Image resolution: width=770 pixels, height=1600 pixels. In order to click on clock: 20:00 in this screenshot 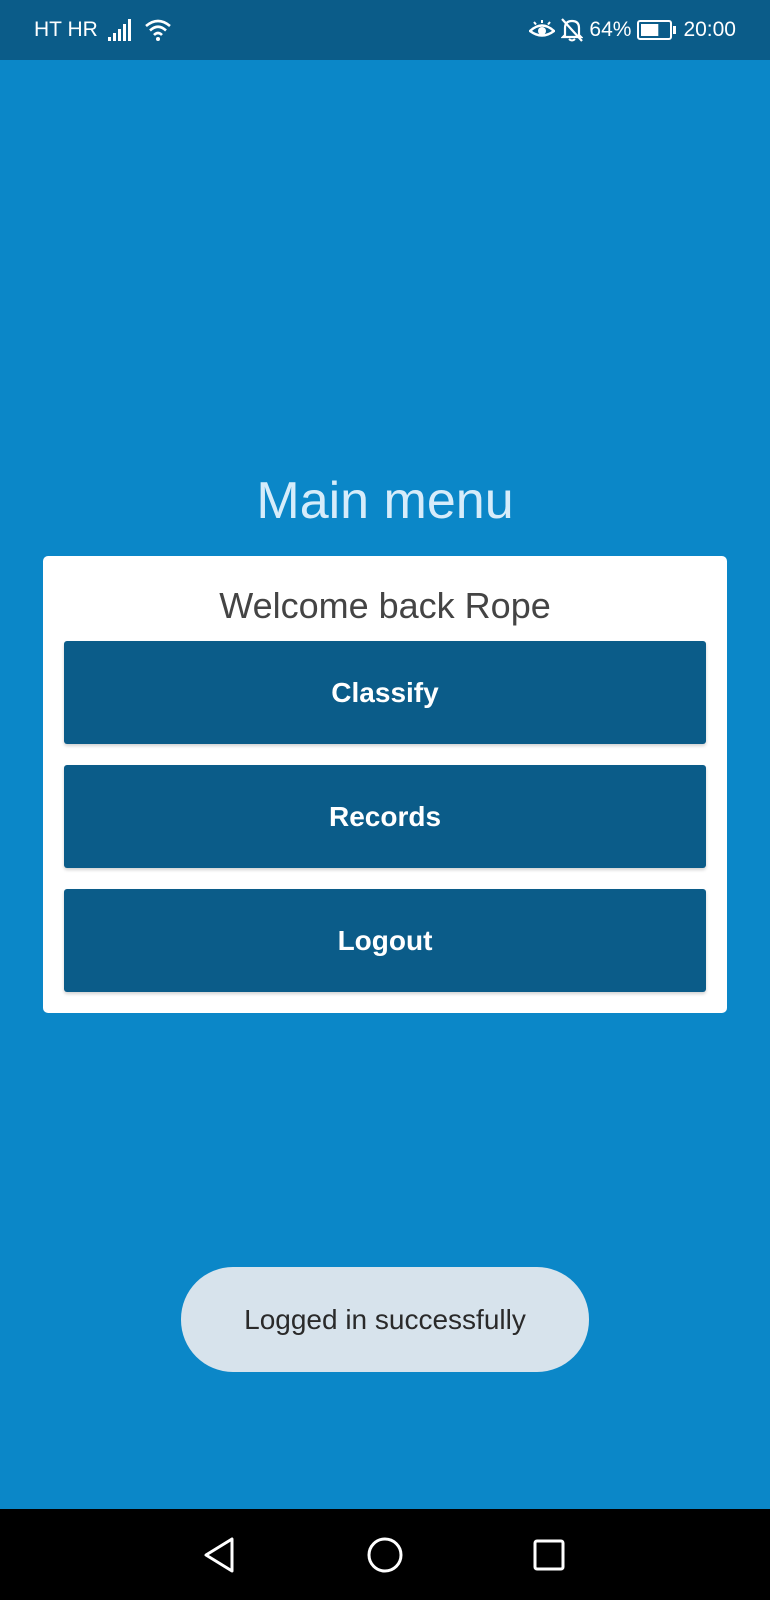, I will do `click(709, 29)`.